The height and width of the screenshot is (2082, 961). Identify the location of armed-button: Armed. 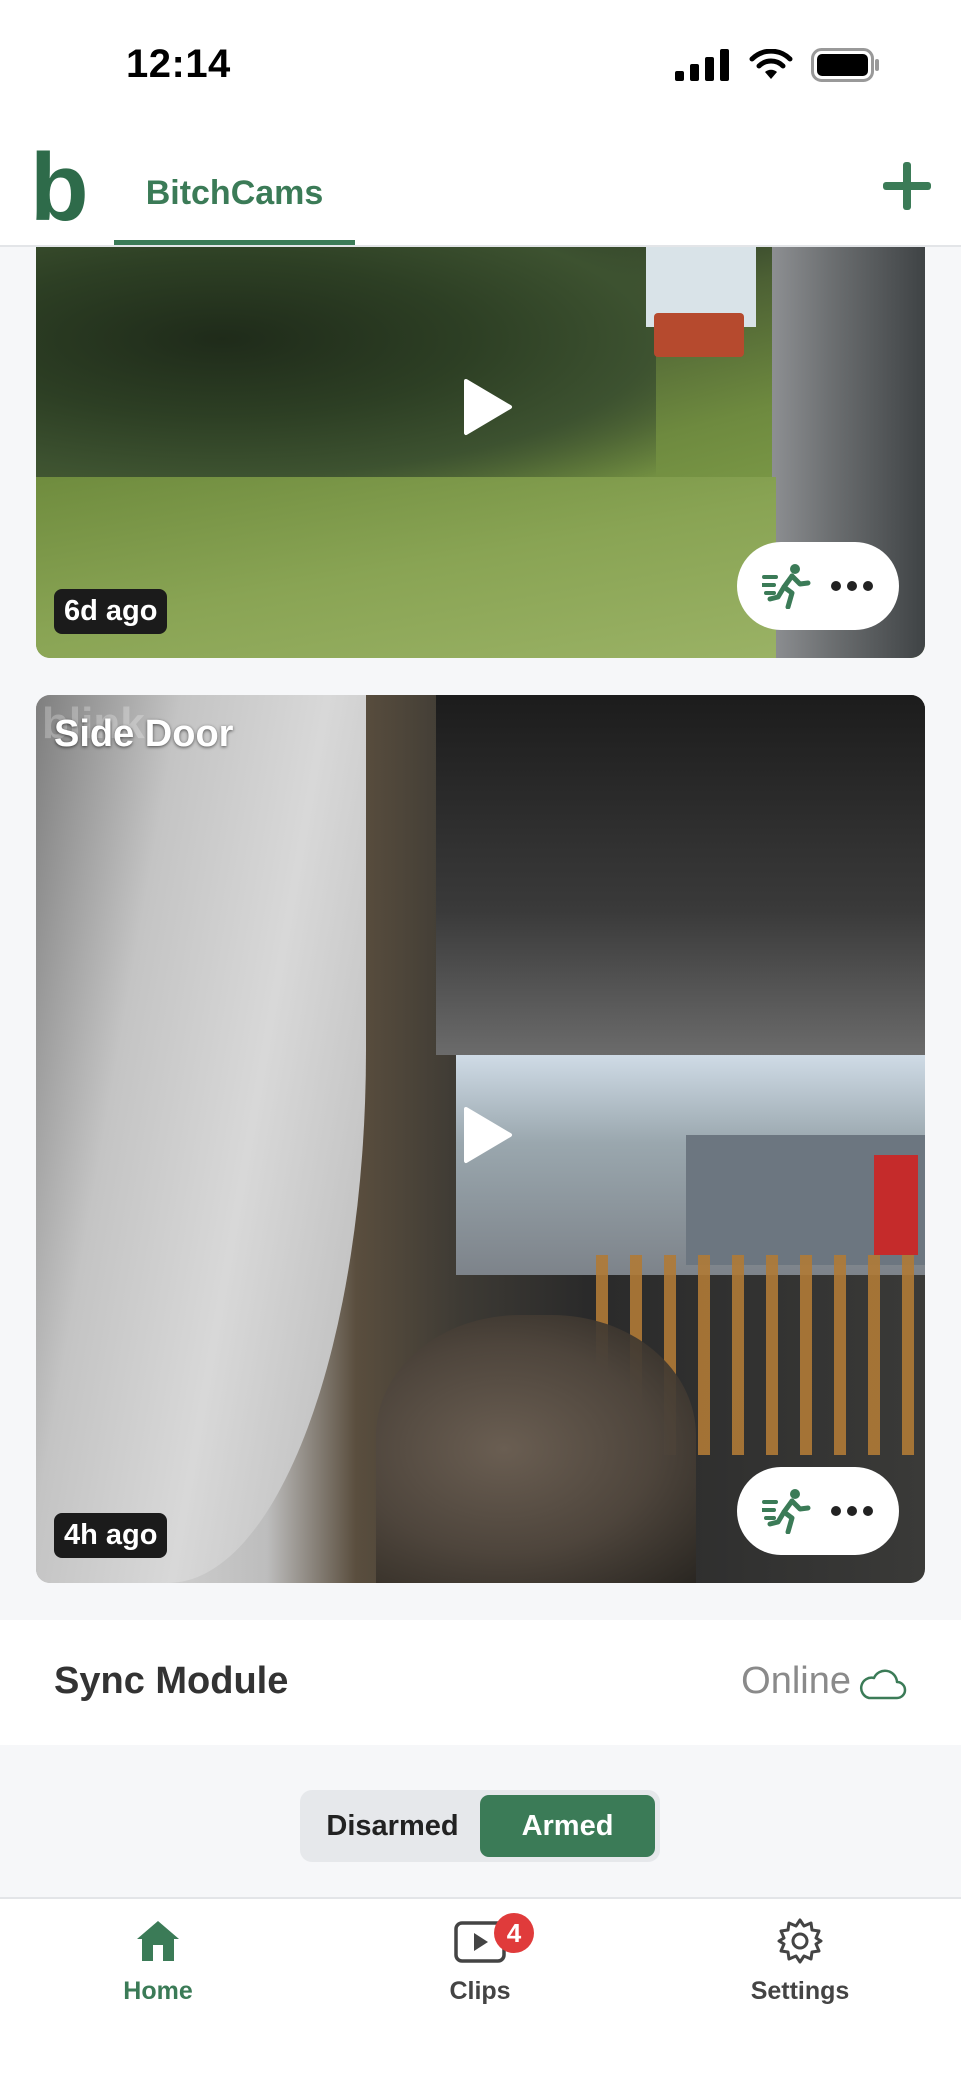
(567, 1826).